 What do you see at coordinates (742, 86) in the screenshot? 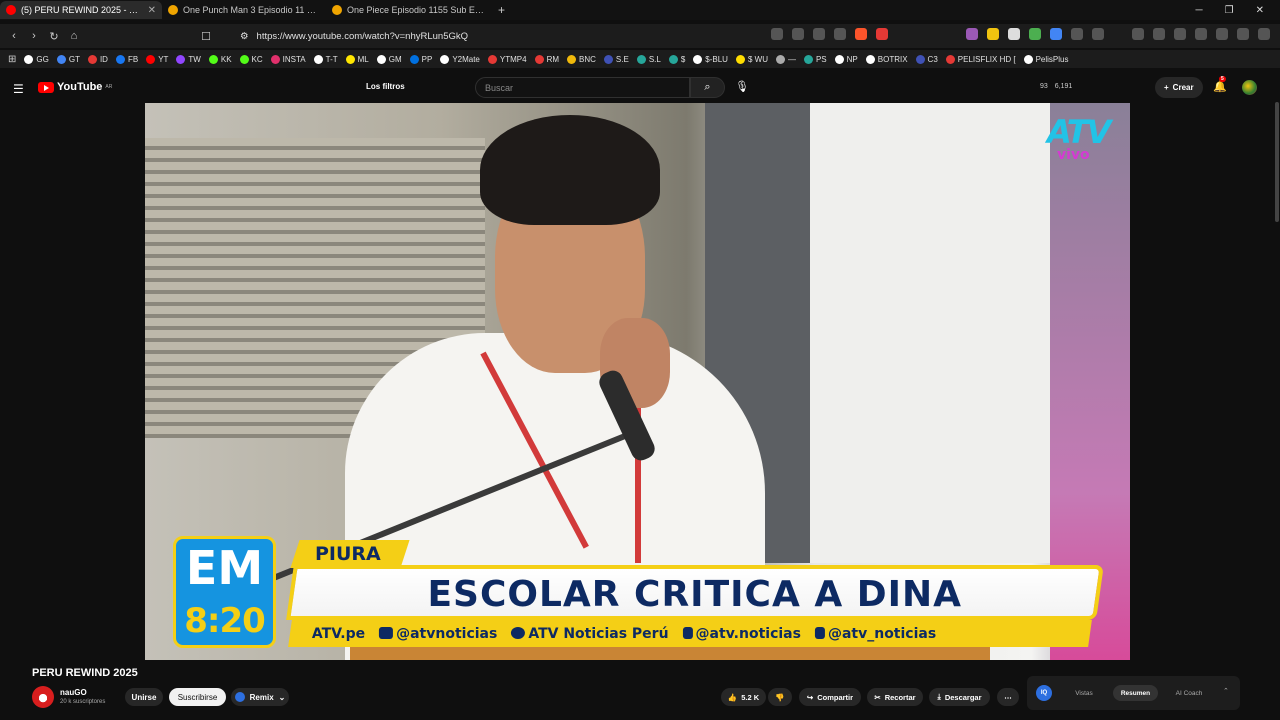
I see `microphone-icon: 🎙` at bounding box center [742, 86].